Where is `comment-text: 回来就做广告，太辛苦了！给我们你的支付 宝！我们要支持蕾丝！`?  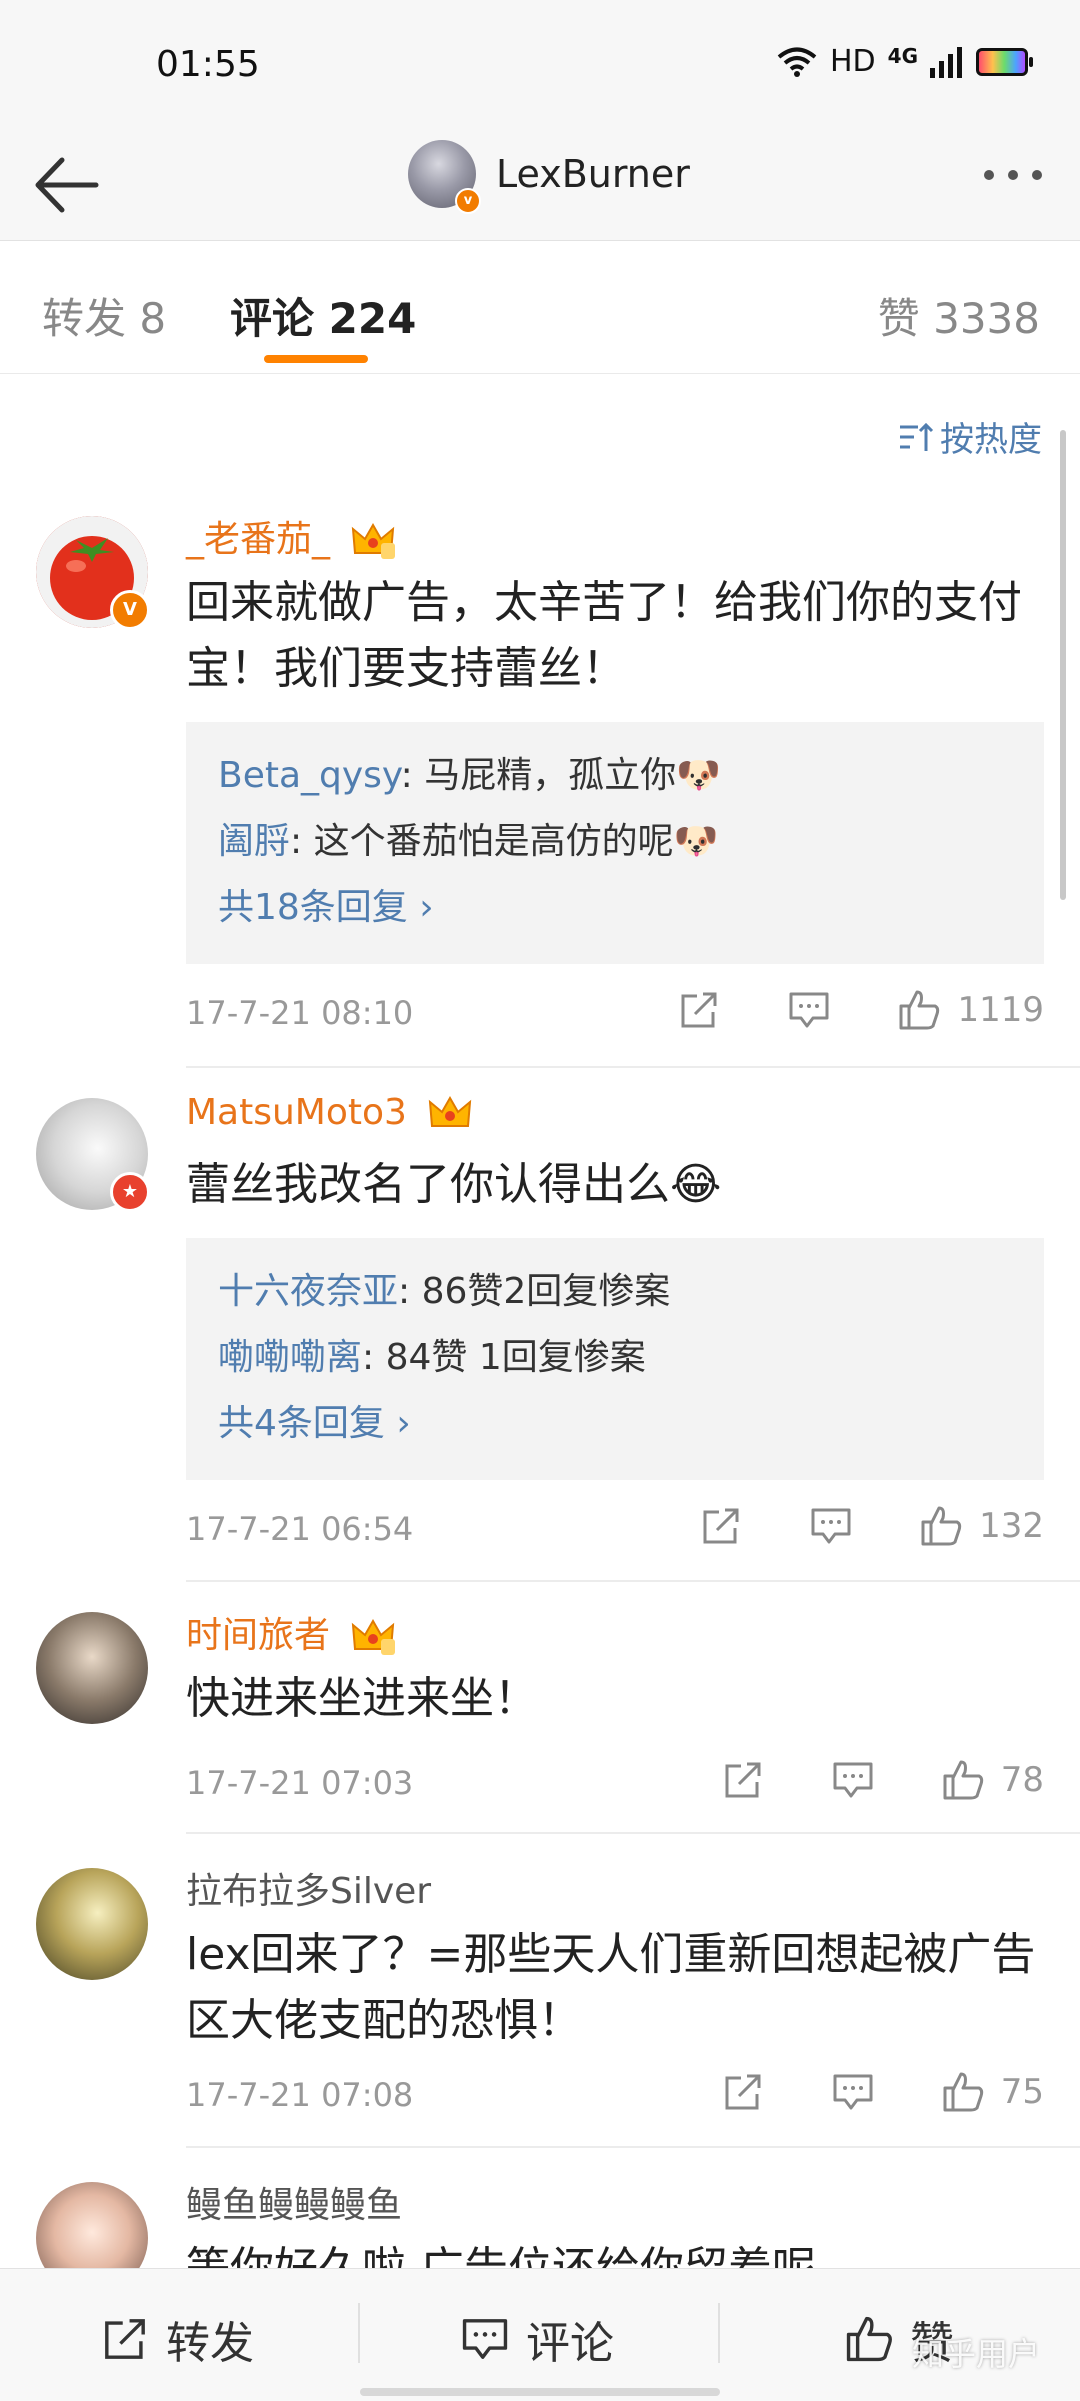 comment-text: 回来就做广告，太辛苦了！给我们你的支付 宝！我们要支持蕾丝！ is located at coordinates (616, 636).